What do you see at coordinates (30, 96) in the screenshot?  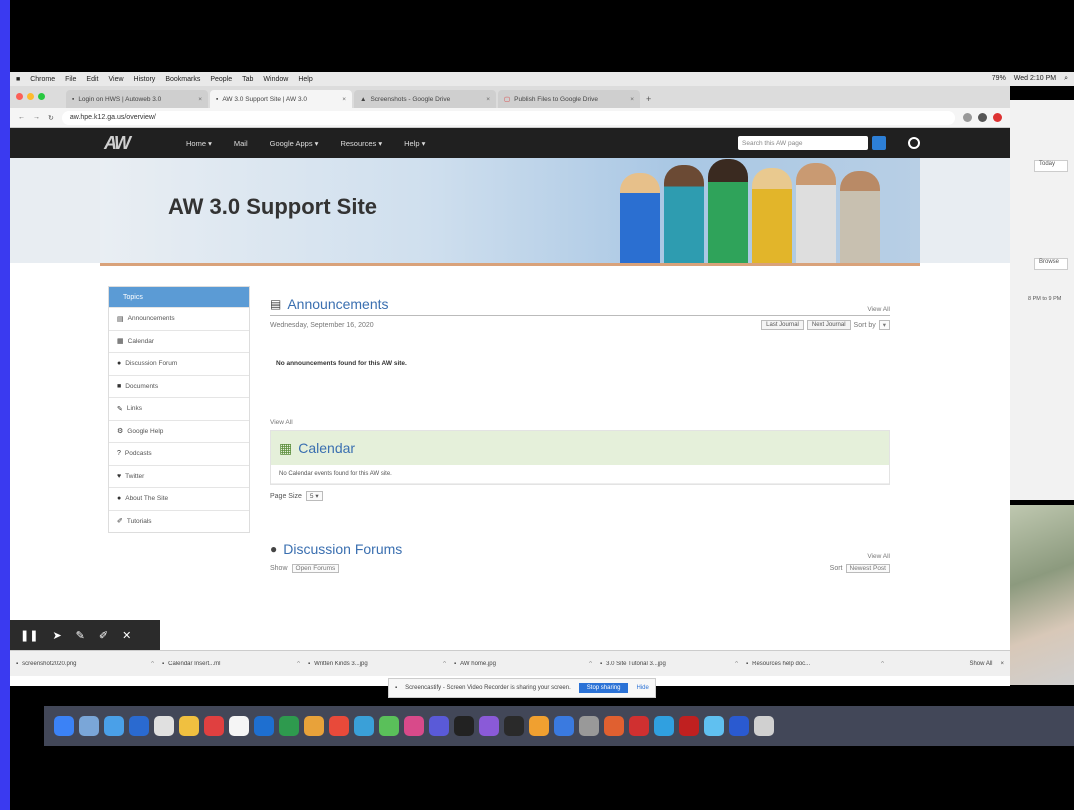 I see `minimize-window-icon` at bounding box center [30, 96].